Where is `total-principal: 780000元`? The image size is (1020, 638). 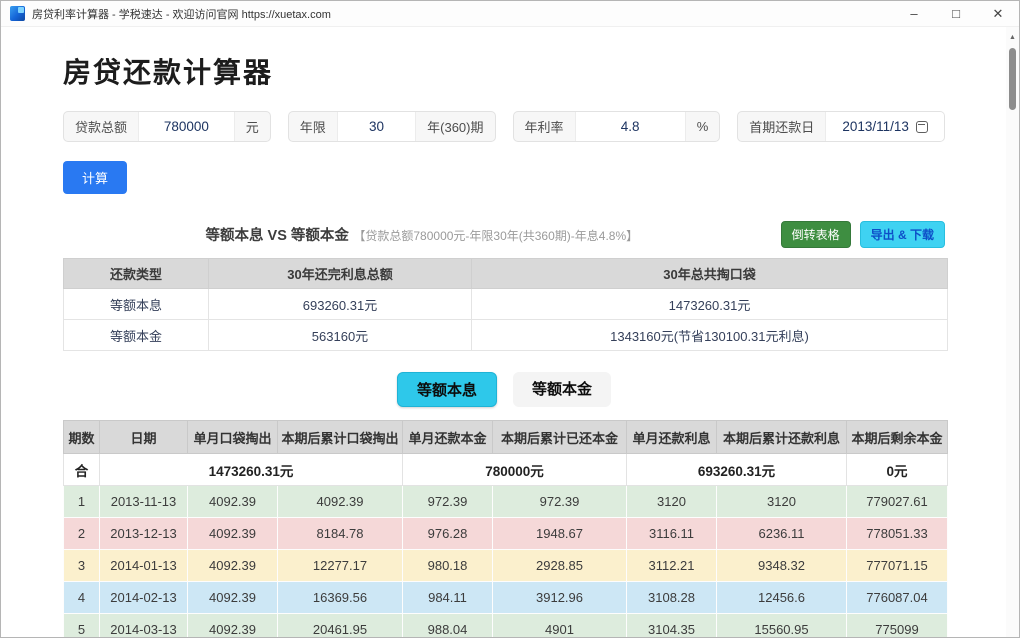 total-principal: 780000元 is located at coordinates (514, 469).